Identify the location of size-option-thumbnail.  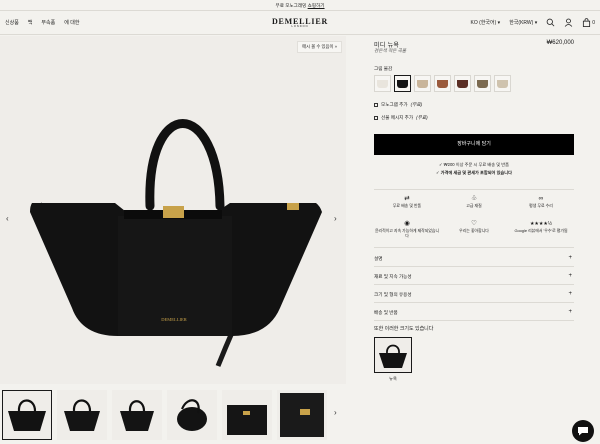
(393, 355).